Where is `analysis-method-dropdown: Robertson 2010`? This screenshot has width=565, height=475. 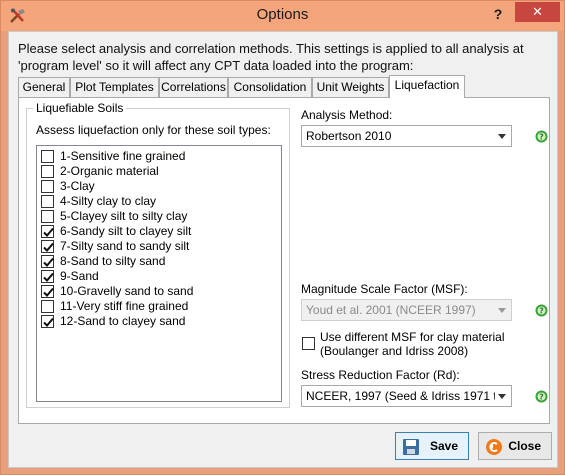 analysis-method-dropdown: Robertson 2010 is located at coordinates (406, 136).